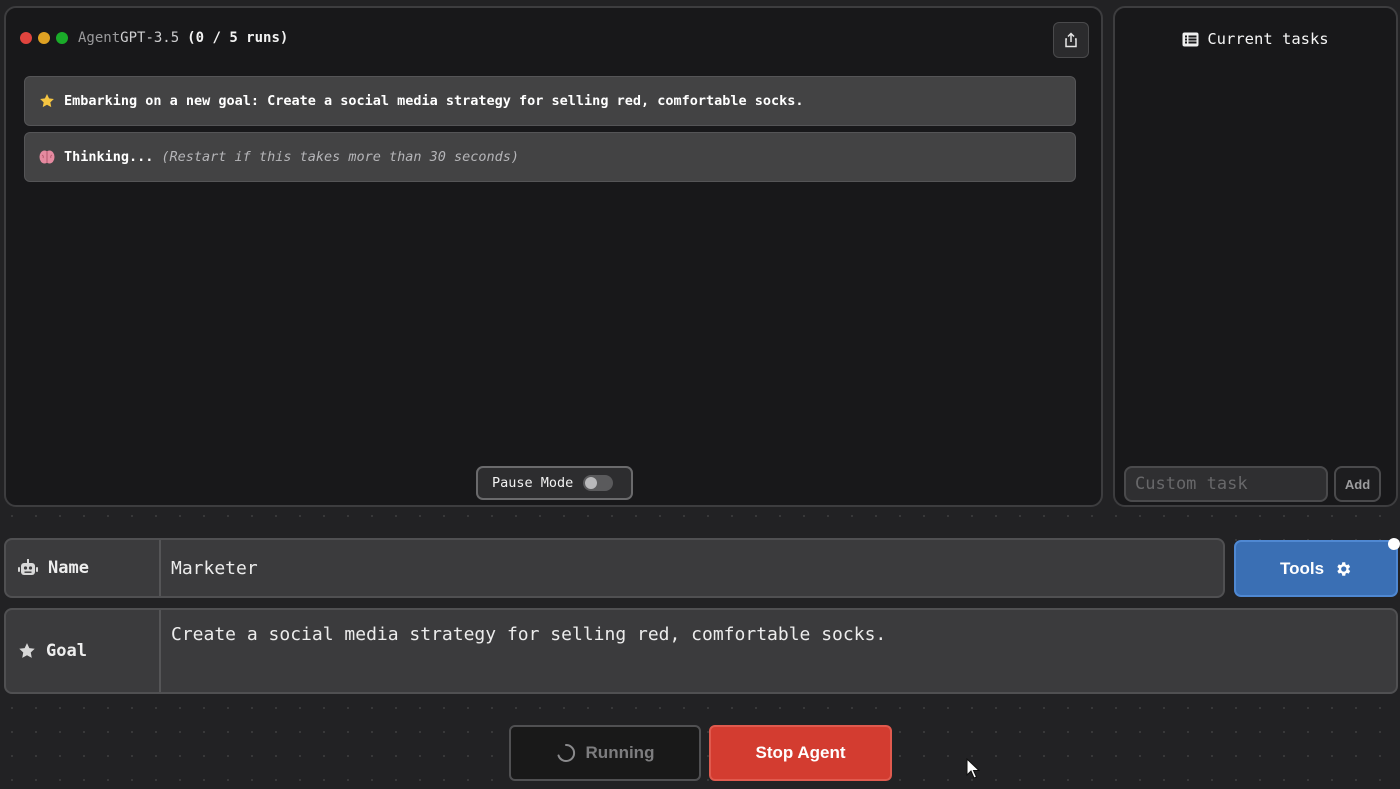 The height and width of the screenshot is (789, 1400). Describe the element at coordinates (44, 38) in the screenshot. I see `window-dot-yellow` at that location.